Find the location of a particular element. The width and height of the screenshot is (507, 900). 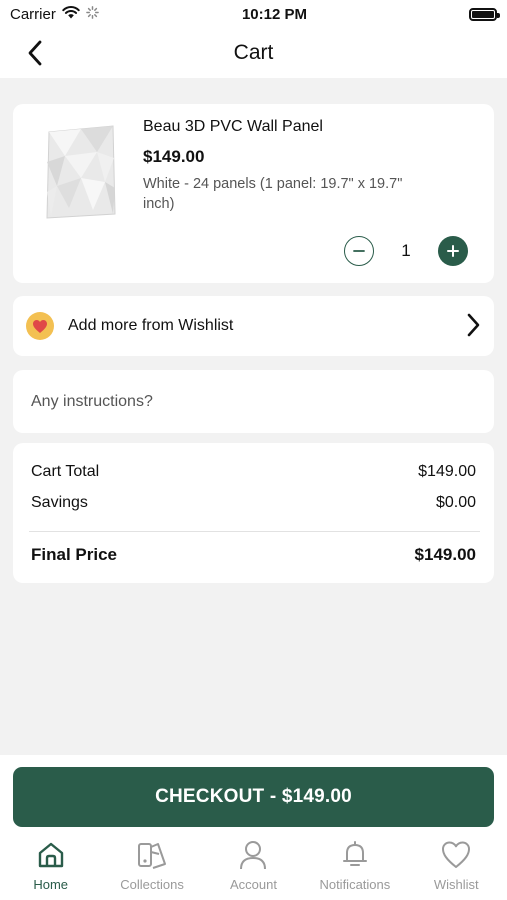

summary-divider is located at coordinates (254, 531).